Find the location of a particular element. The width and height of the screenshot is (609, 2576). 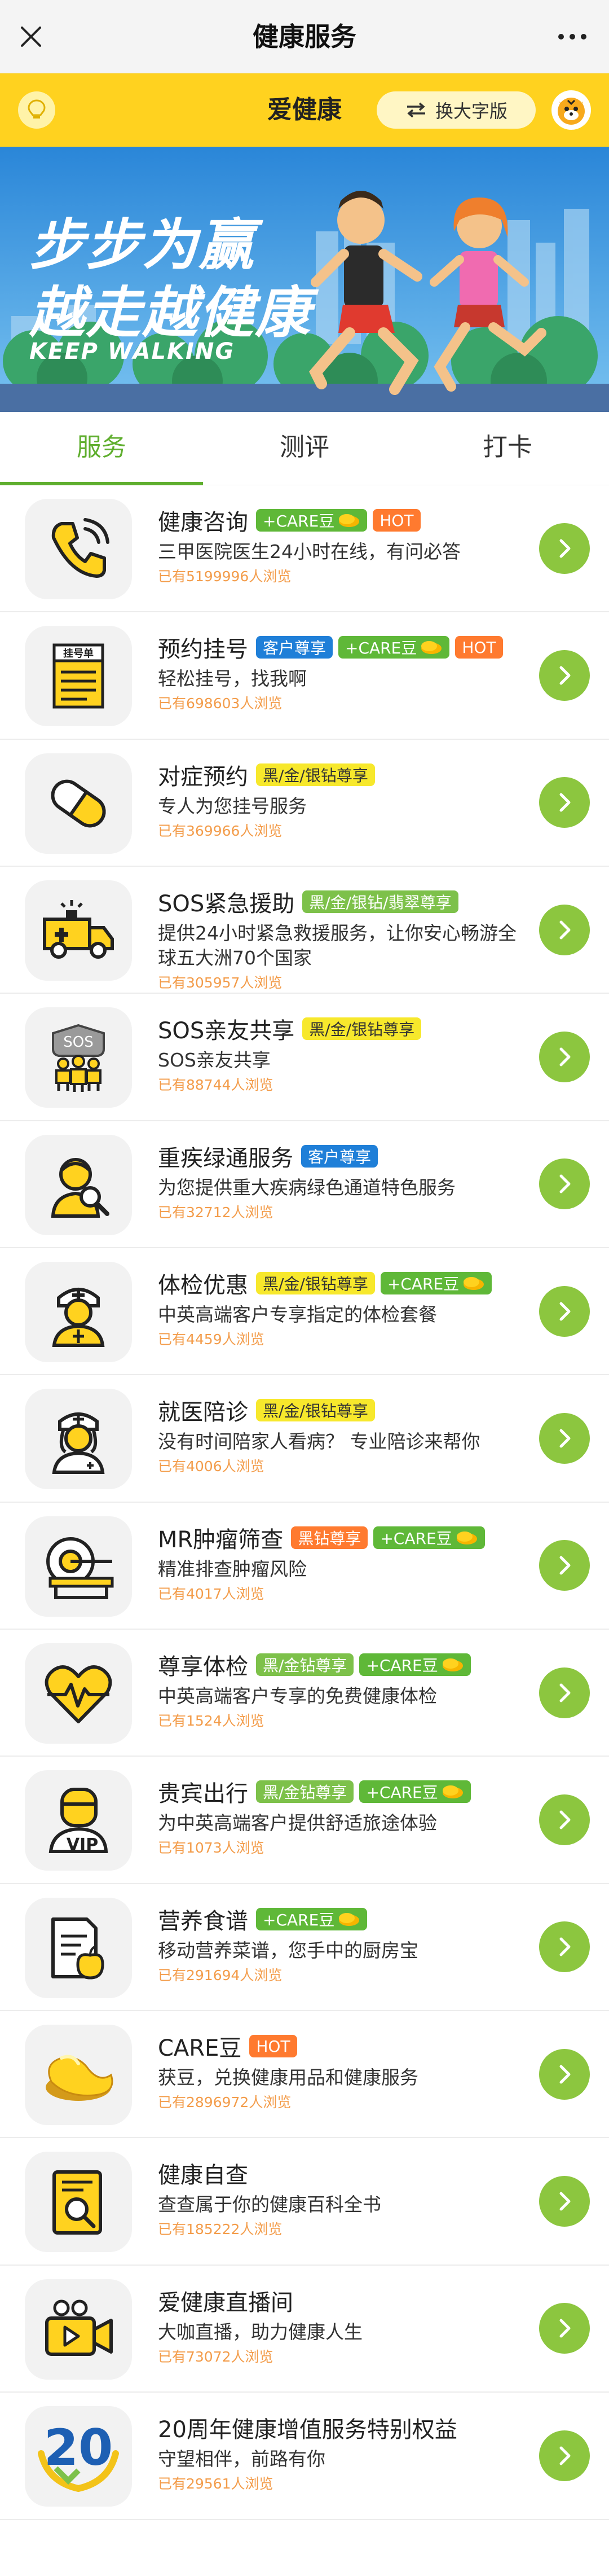

view-count: 已有73072人浏览 is located at coordinates (215, 2356).